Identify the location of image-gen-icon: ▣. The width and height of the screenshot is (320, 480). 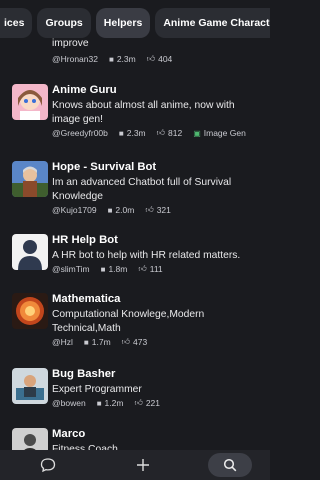
(197, 133).